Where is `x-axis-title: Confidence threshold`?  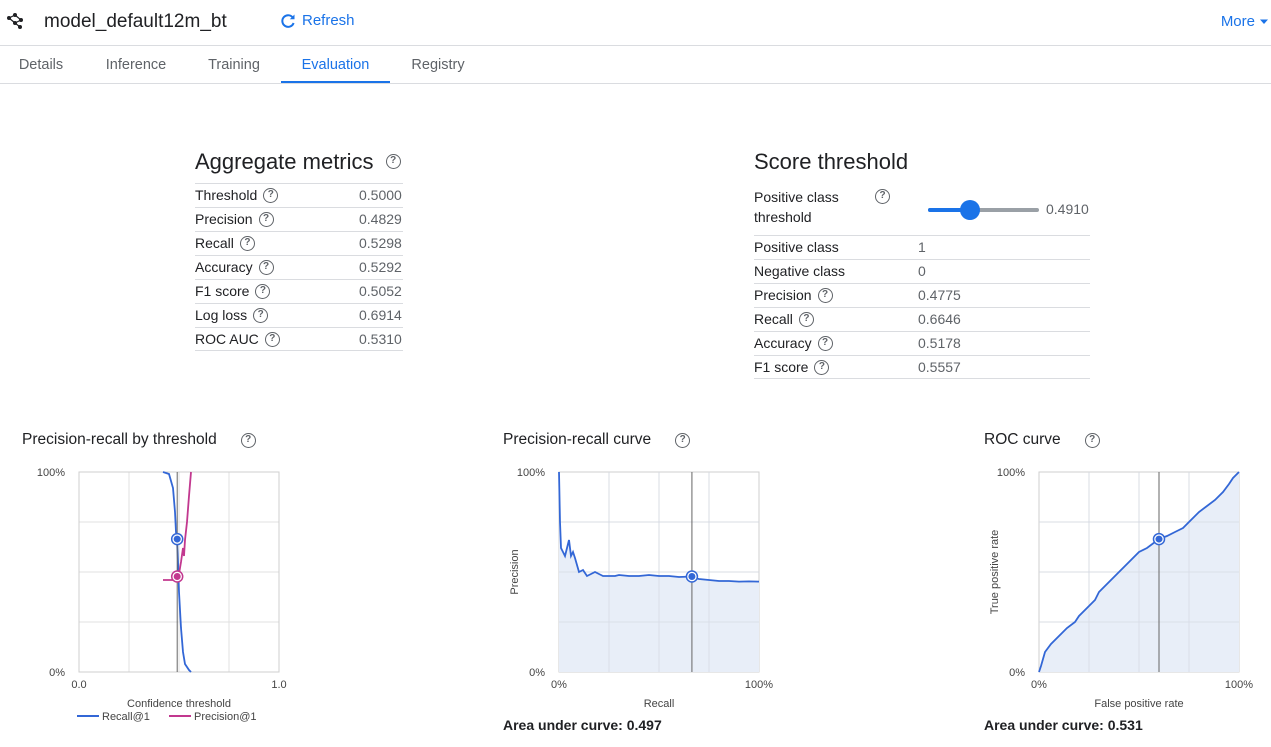 x-axis-title: Confidence threshold is located at coordinates (179, 704).